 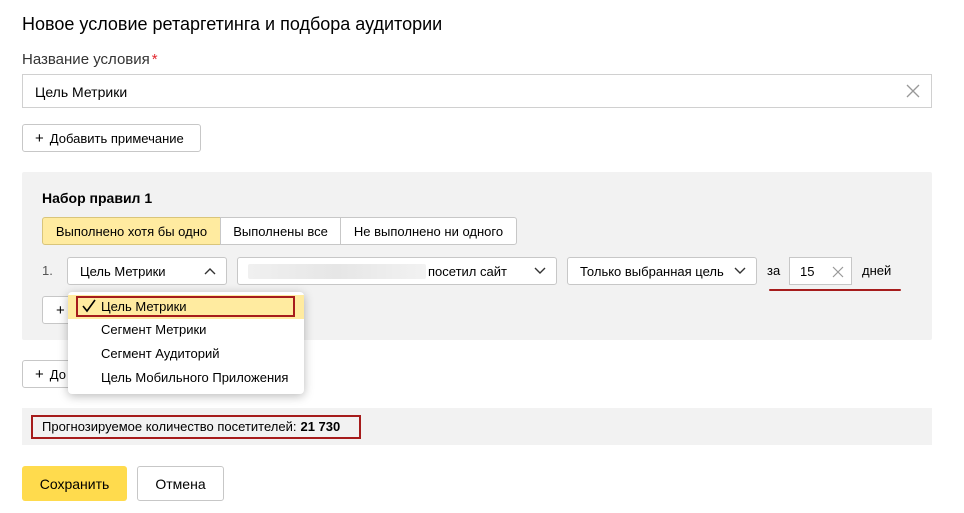 What do you see at coordinates (337, 271) in the screenshot?
I see `blurred-goal-name` at bounding box center [337, 271].